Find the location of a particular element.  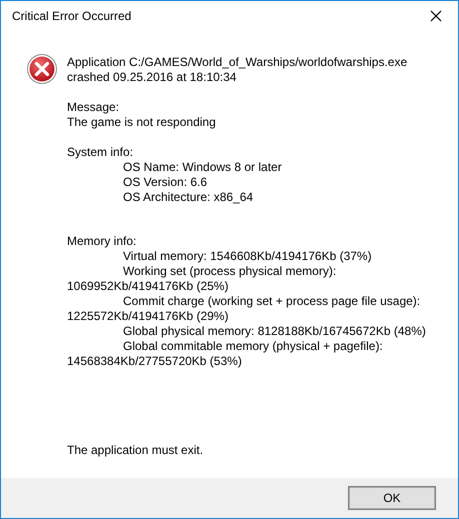

section-heading: Message: is located at coordinates (93, 107).